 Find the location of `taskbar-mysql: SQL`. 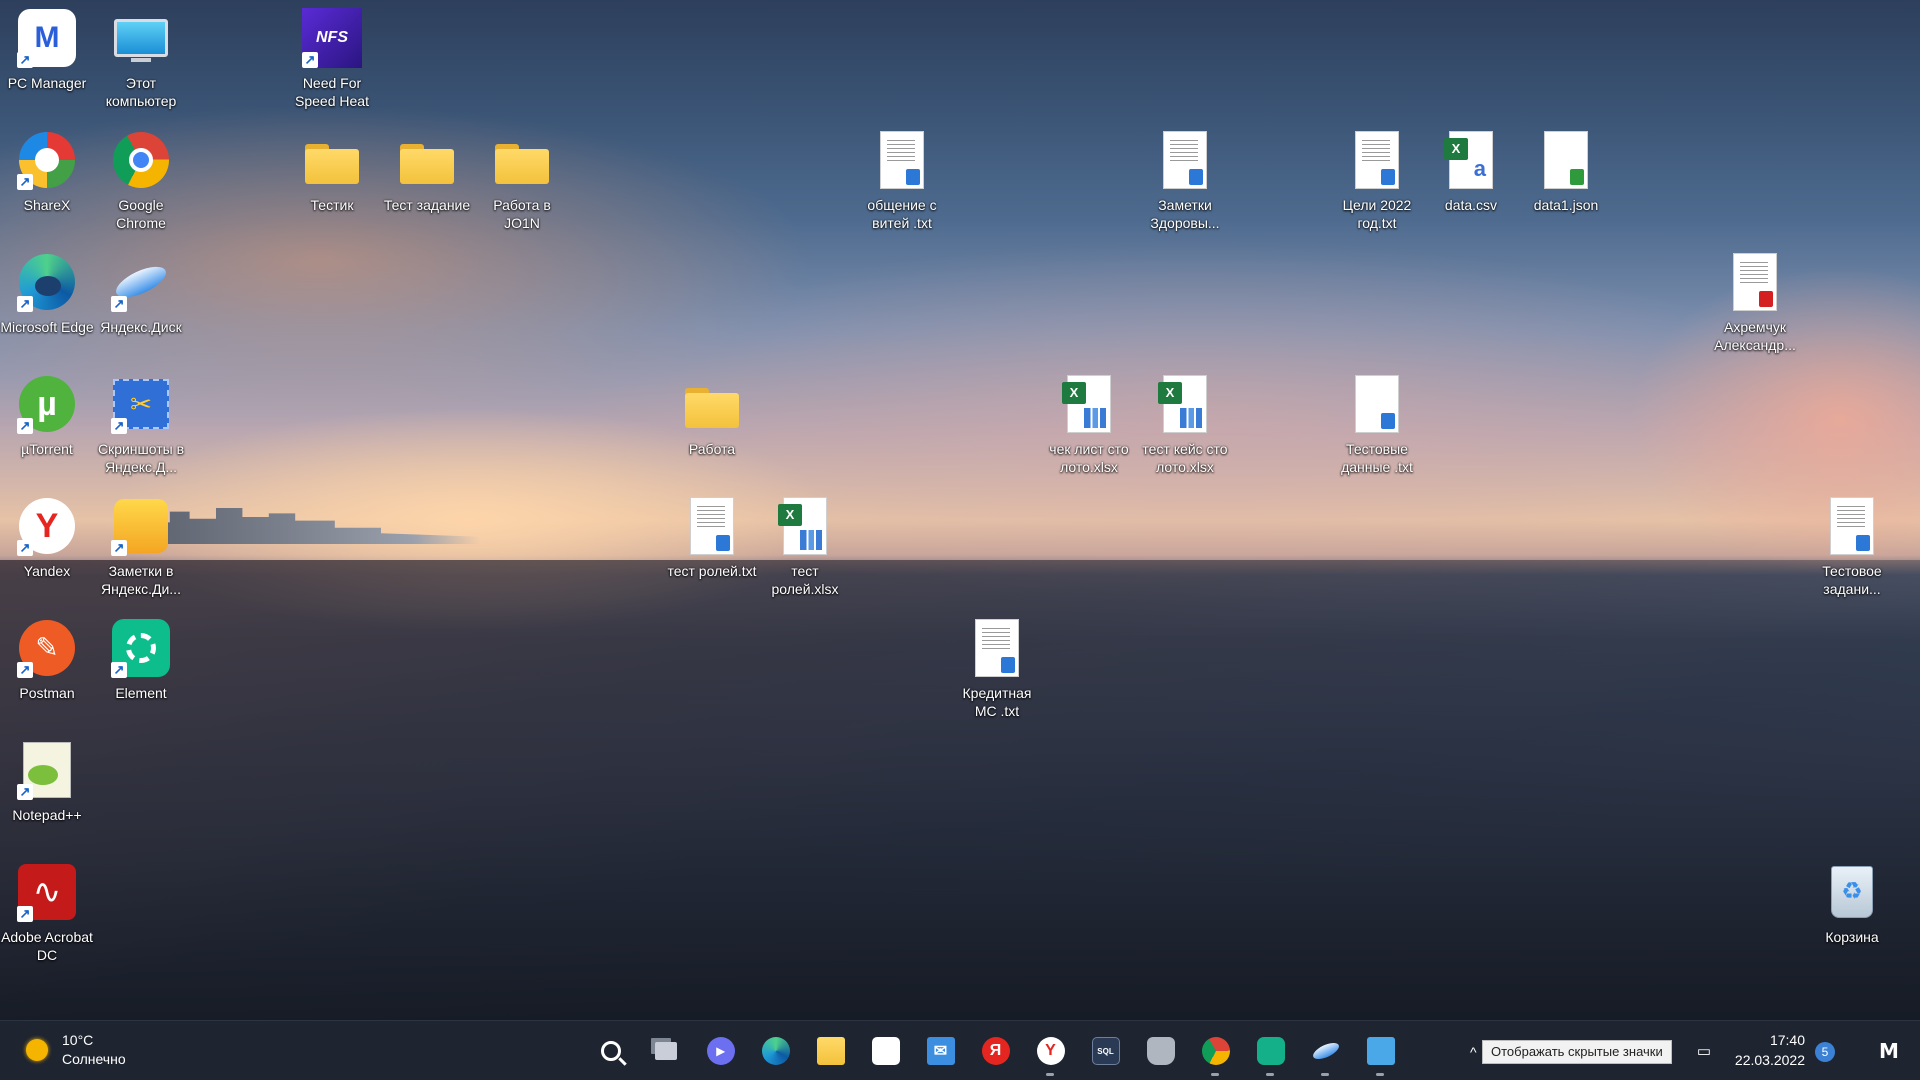

taskbar-mysql: SQL is located at coordinates (1105, 1051).